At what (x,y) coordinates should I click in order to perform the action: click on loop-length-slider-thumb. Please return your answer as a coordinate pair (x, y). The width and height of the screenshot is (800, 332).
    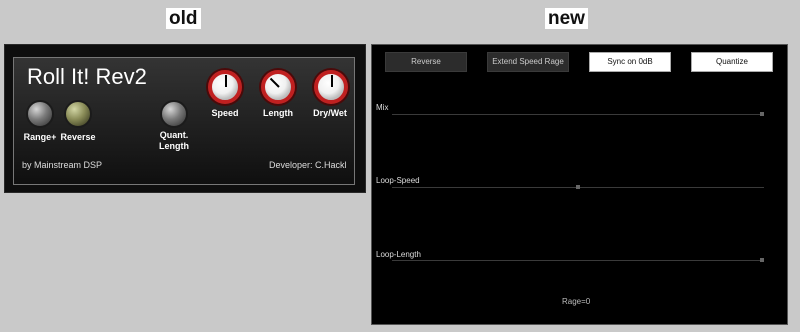
    Looking at the image, I should click on (762, 260).